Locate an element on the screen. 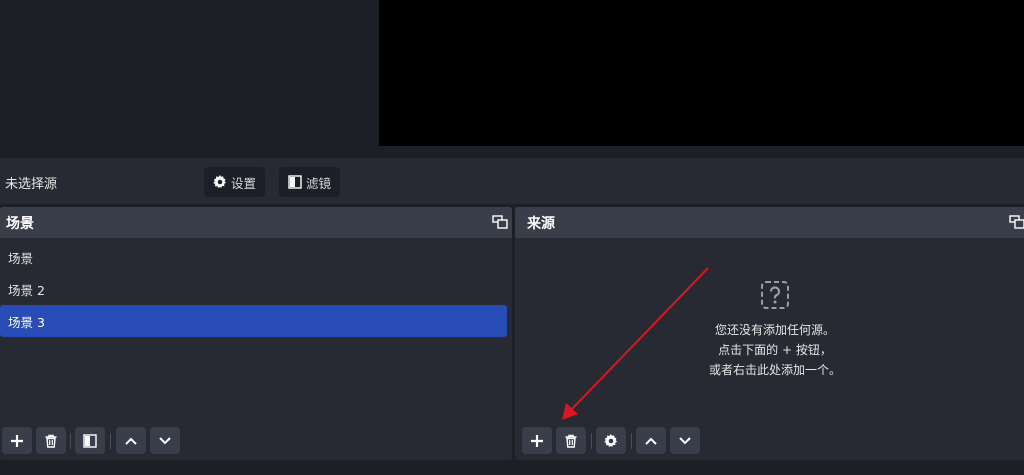 The width and height of the screenshot is (1024, 475). scene-item-selected: 场景 3 is located at coordinates (253, 321).